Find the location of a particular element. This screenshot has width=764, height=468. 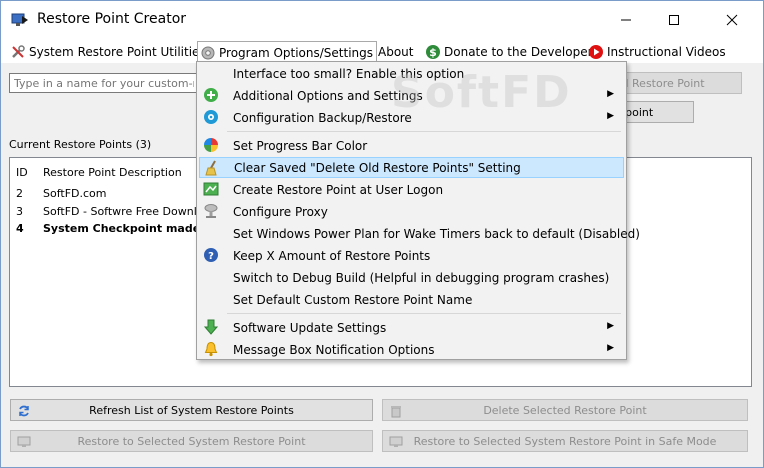

window-title: Restore Point Creator is located at coordinates (112, 19).